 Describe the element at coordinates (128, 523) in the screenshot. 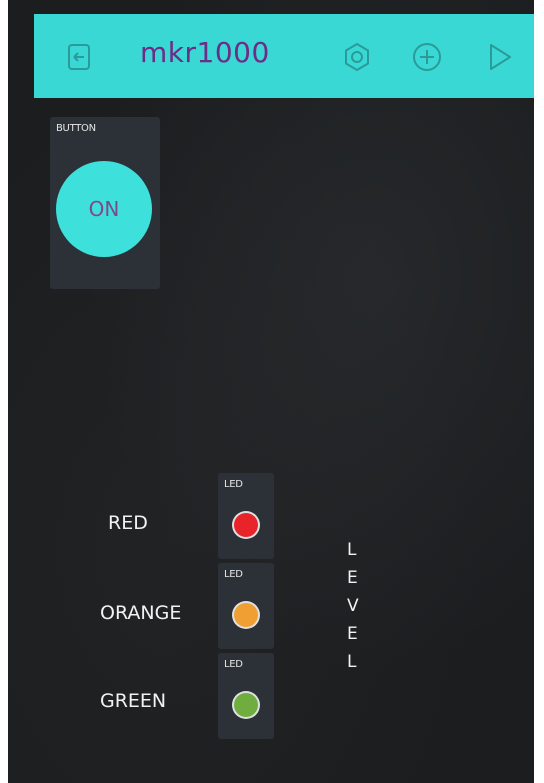

I see `led-name-red: RED` at that location.